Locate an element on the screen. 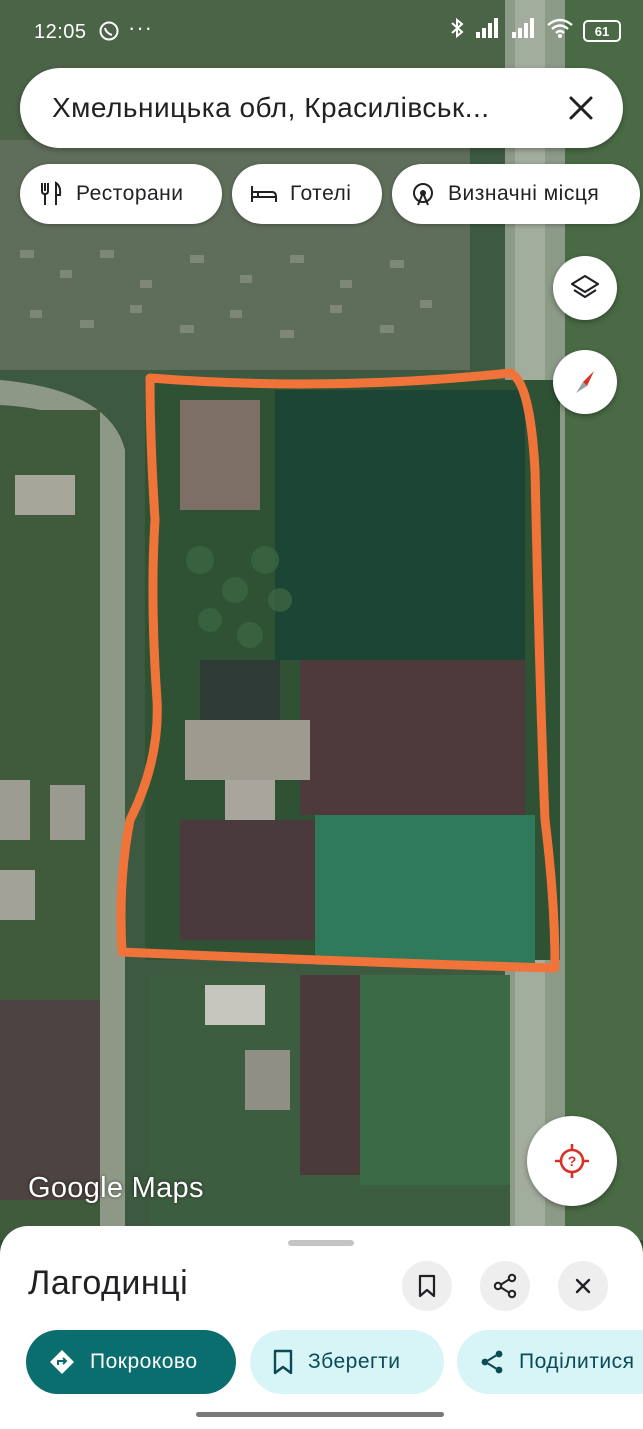  compass-button is located at coordinates (585, 382).